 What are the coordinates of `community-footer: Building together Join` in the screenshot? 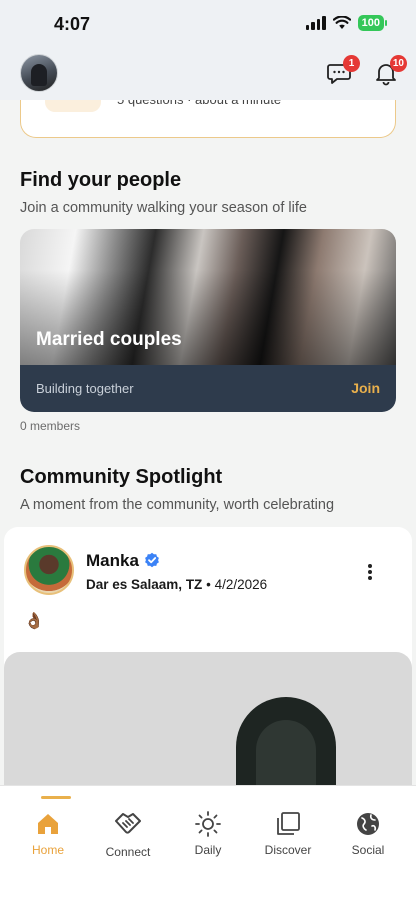 It's located at (208, 388).